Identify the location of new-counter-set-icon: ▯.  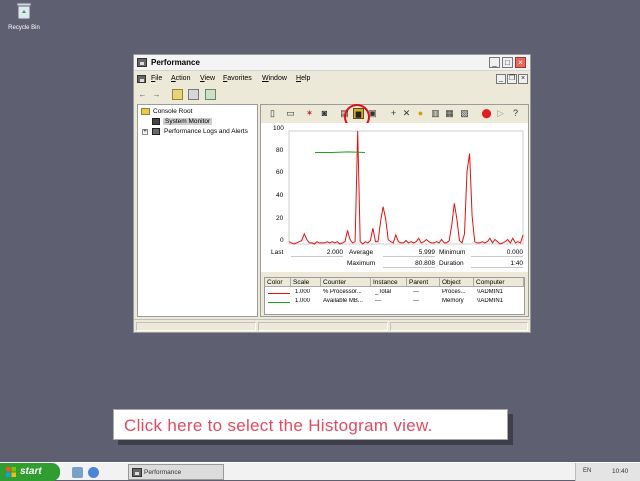
(272, 113).